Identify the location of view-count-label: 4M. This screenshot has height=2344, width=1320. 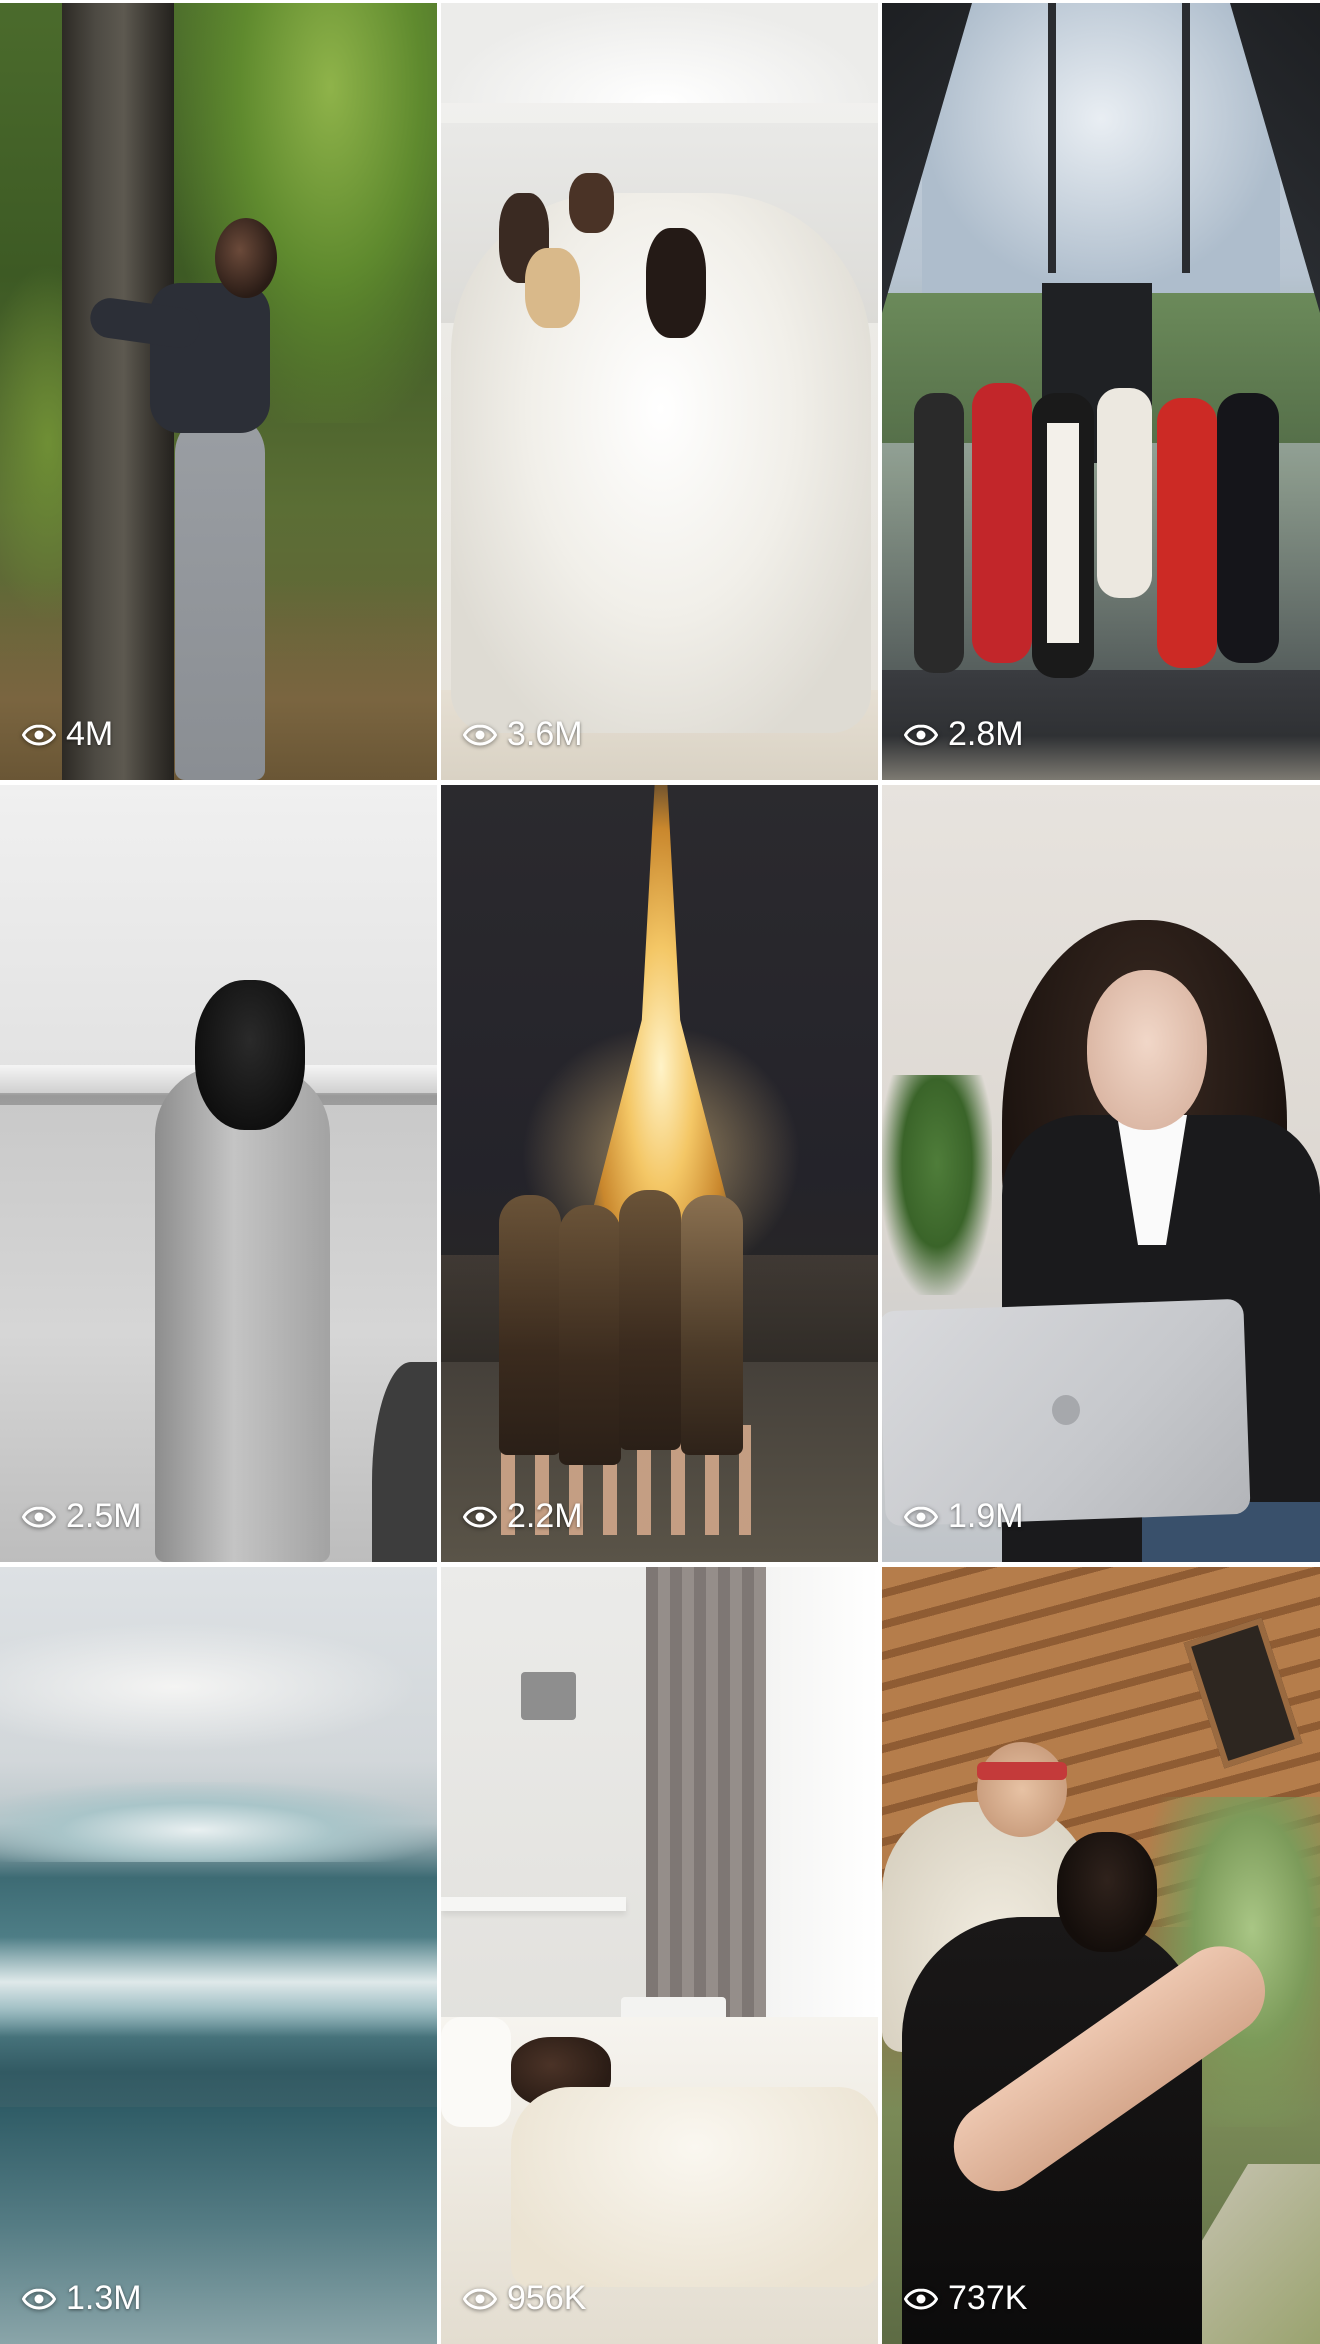
(90, 734).